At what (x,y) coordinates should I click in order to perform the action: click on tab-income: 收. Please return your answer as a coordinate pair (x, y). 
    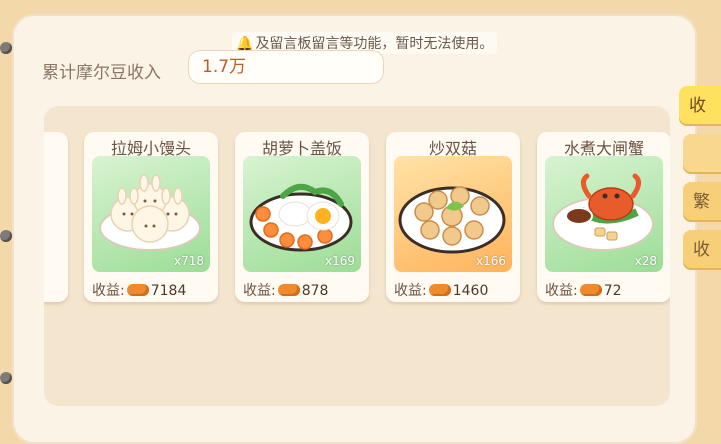
    Looking at the image, I should click on (700, 106).